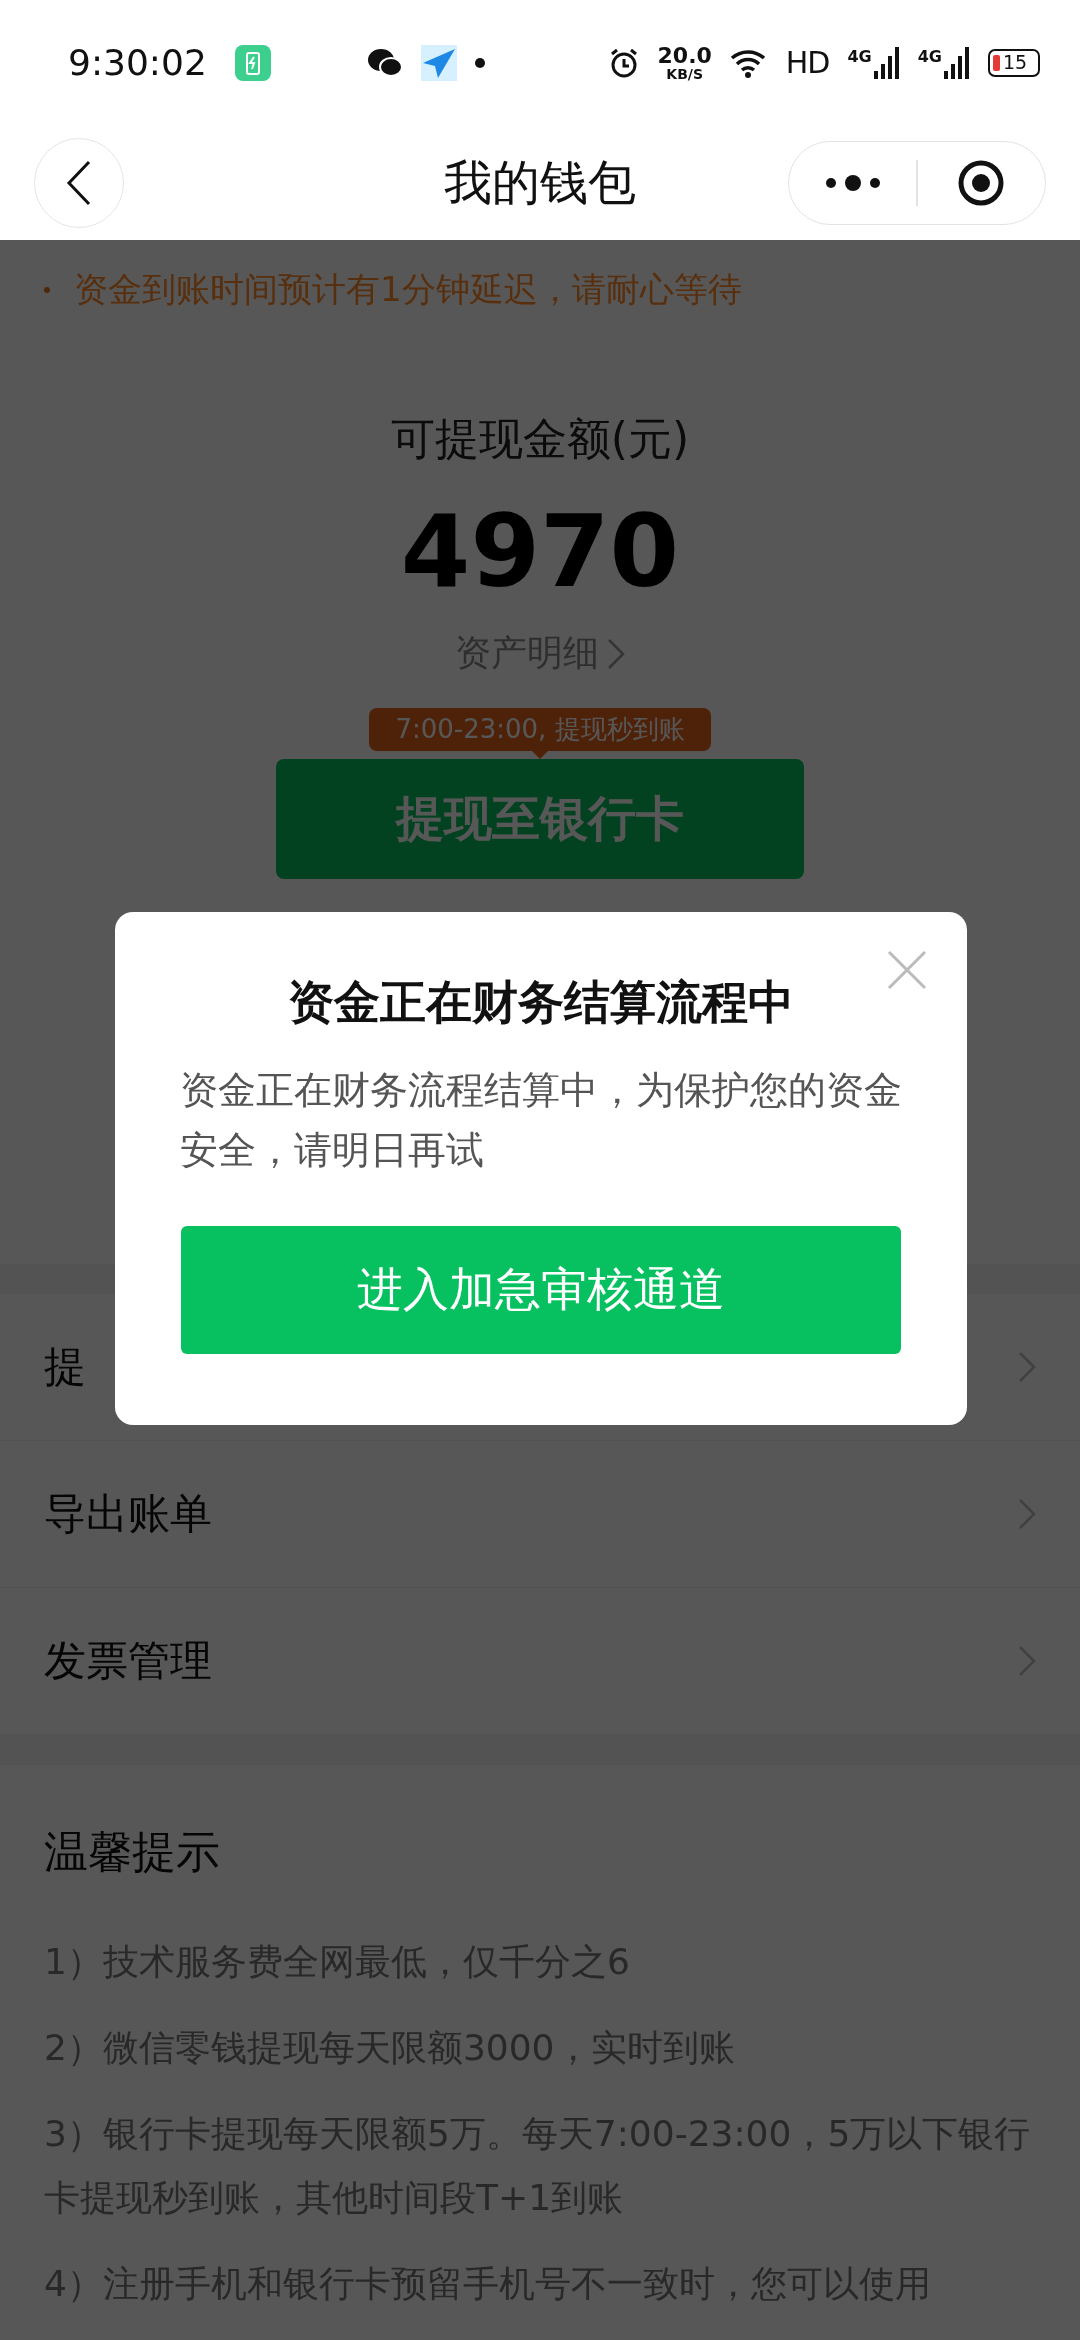 This screenshot has height=2340, width=1080. What do you see at coordinates (807, 62) in the screenshot?
I see `hd-indicator: HD` at bounding box center [807, 62].